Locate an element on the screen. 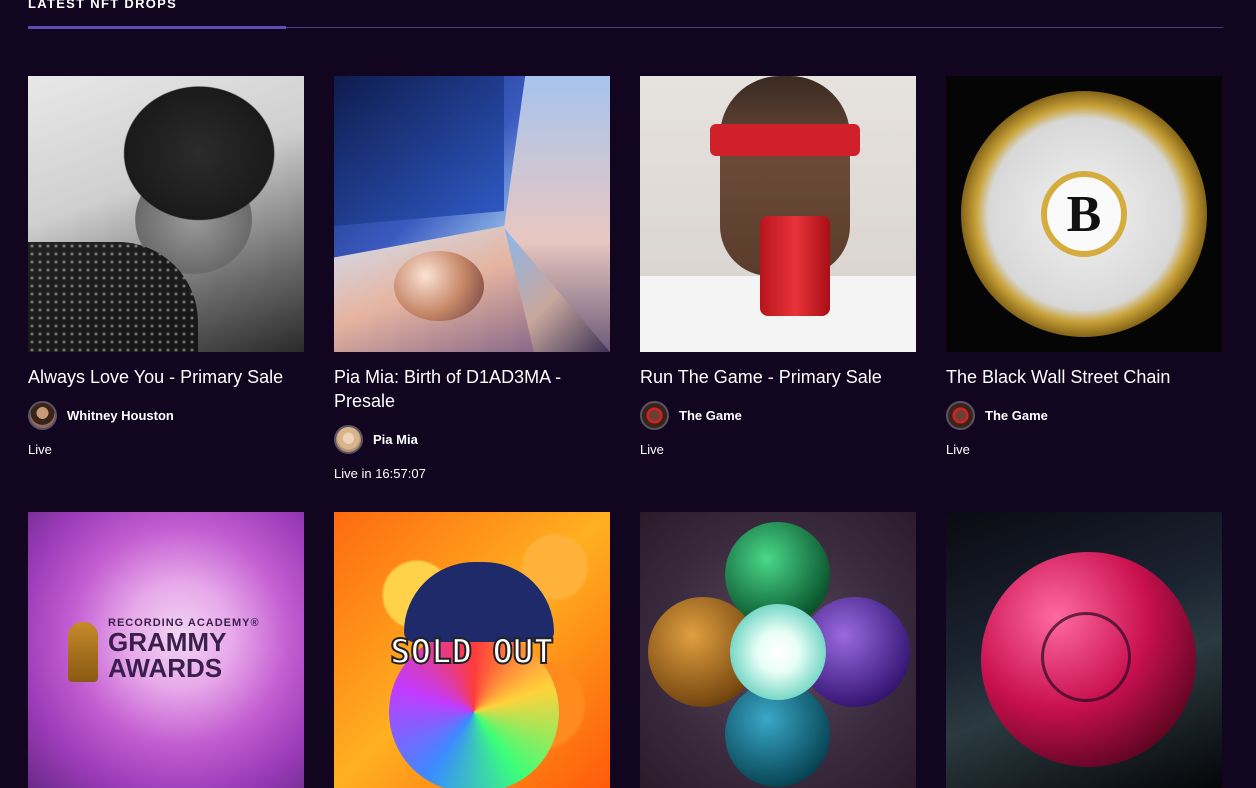 This screenshot has width=1256, height=788. creator-name: Pia Mia is located at coordinates (395, 439).